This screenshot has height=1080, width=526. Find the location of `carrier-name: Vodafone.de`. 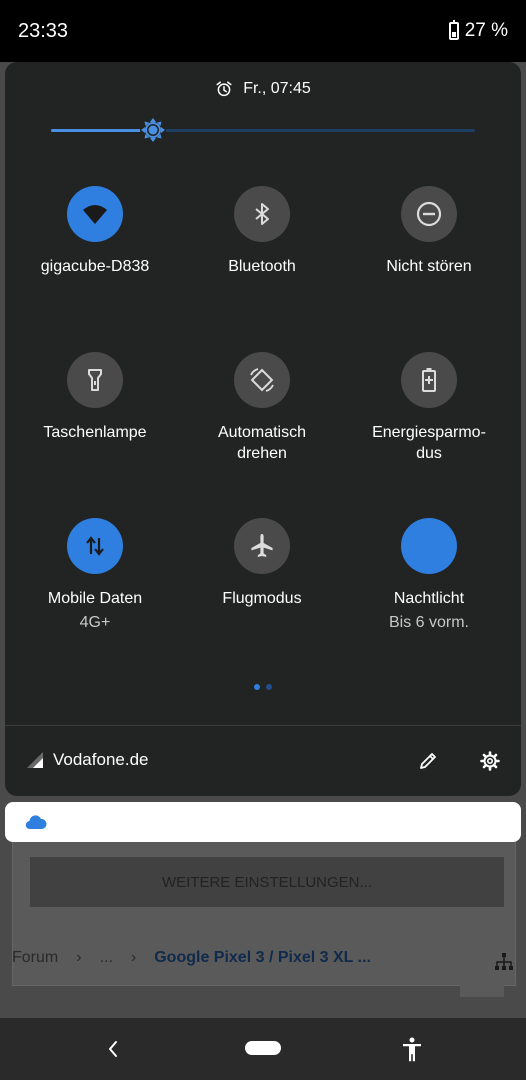

carrier-name: Vodafone.de is located at coordinates (101, 759).